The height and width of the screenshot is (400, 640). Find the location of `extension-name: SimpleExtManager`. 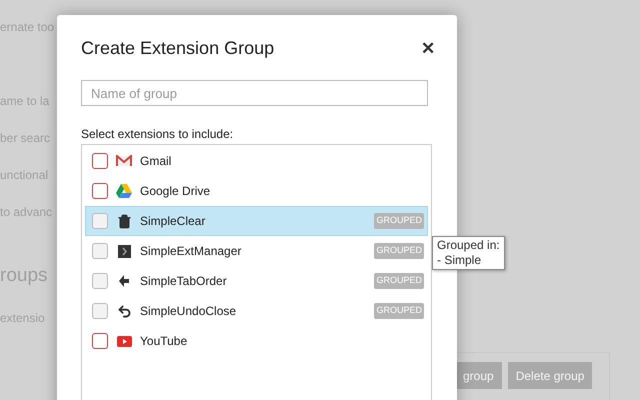

extension-name: SimpleExtManager is located at coordinates (191, 251).